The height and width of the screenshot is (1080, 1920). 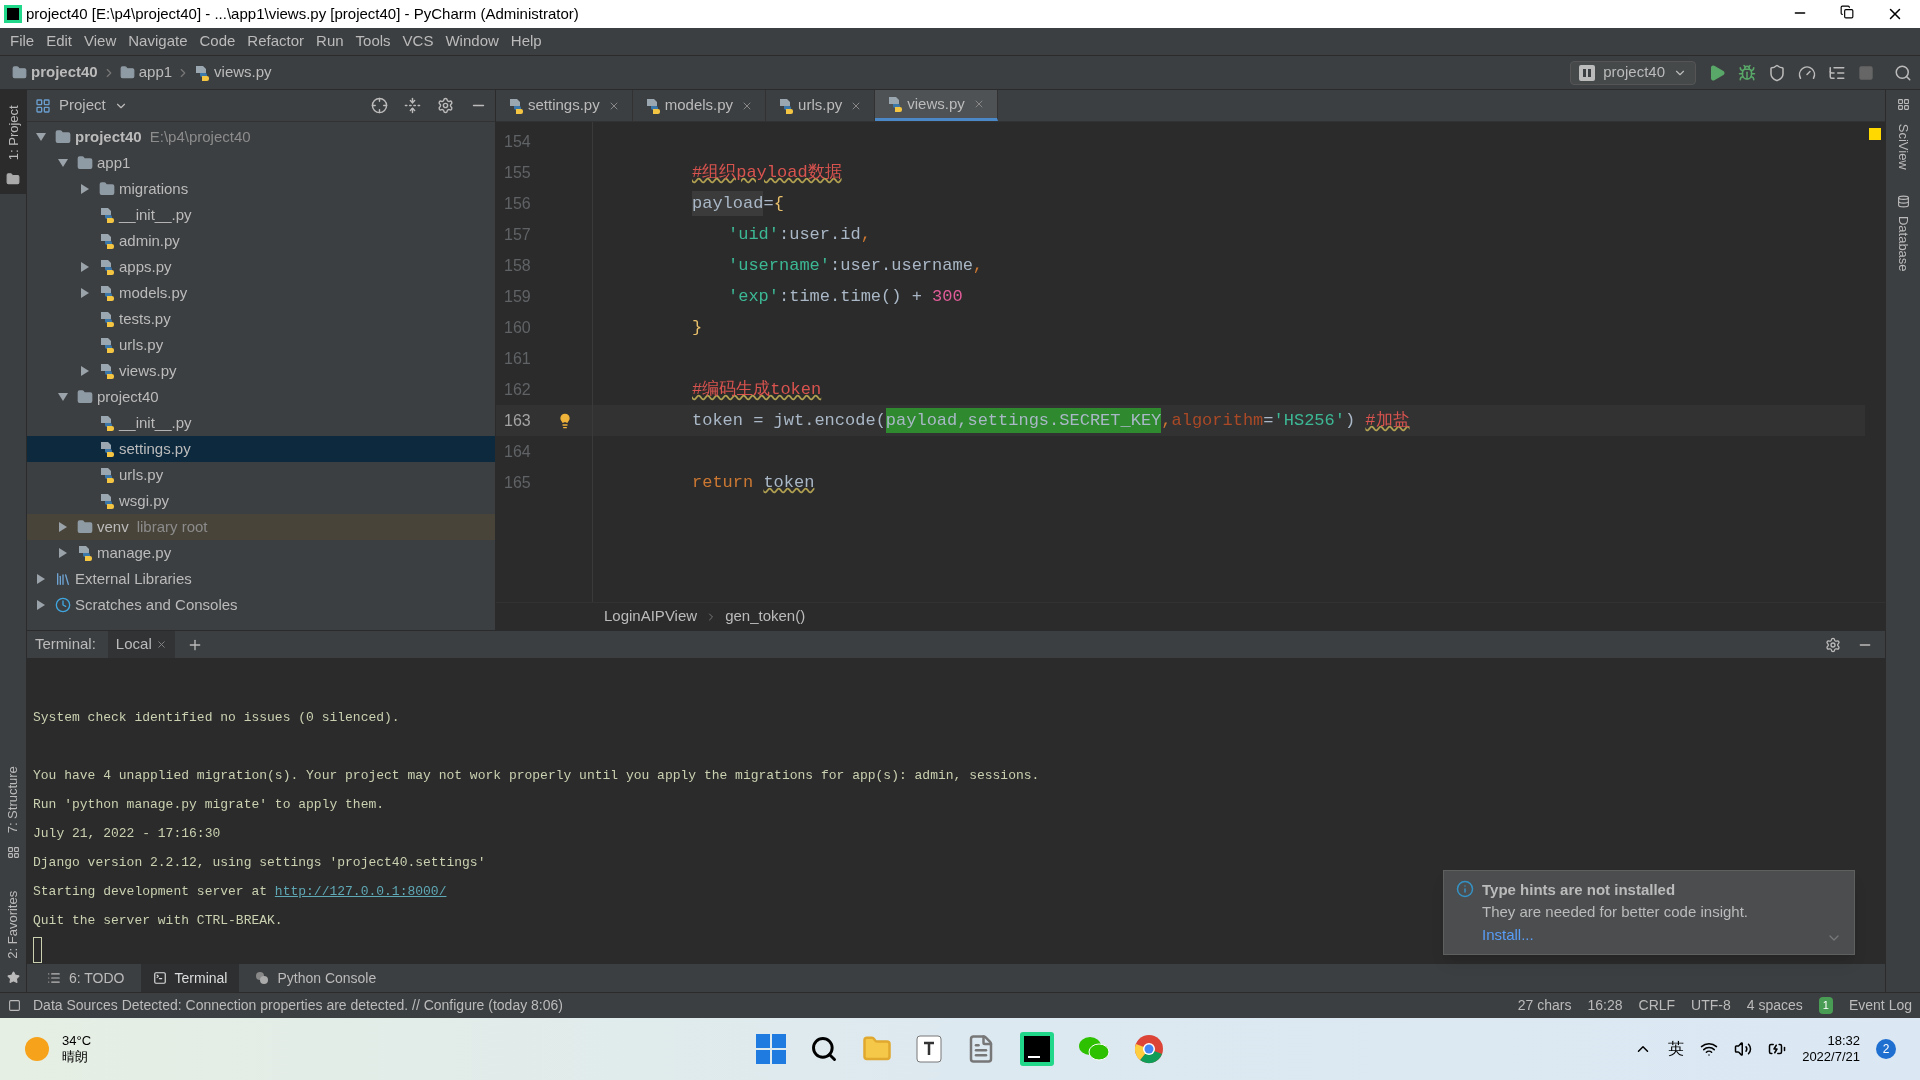 I want to click on notepad-icon, so click(x=929, y=1049).